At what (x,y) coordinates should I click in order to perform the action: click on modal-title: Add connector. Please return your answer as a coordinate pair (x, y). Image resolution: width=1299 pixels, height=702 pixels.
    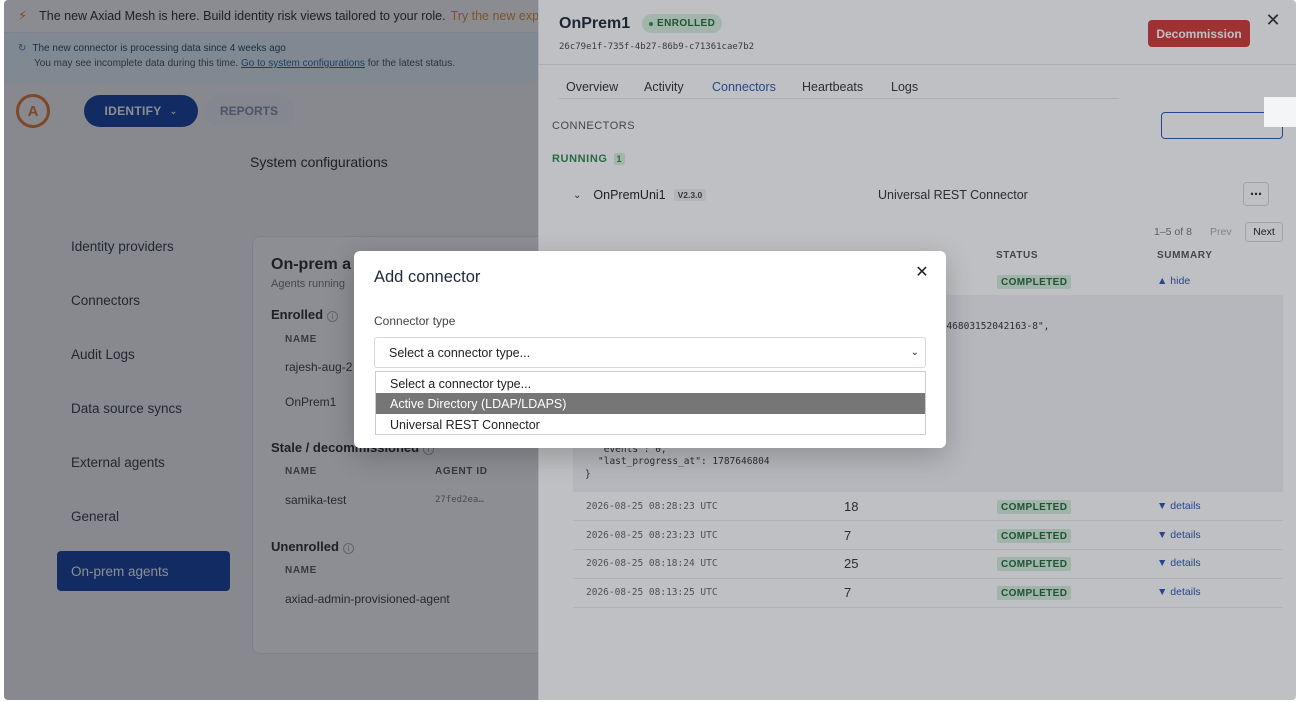
    Looking at the image, I should click on (427, 277).